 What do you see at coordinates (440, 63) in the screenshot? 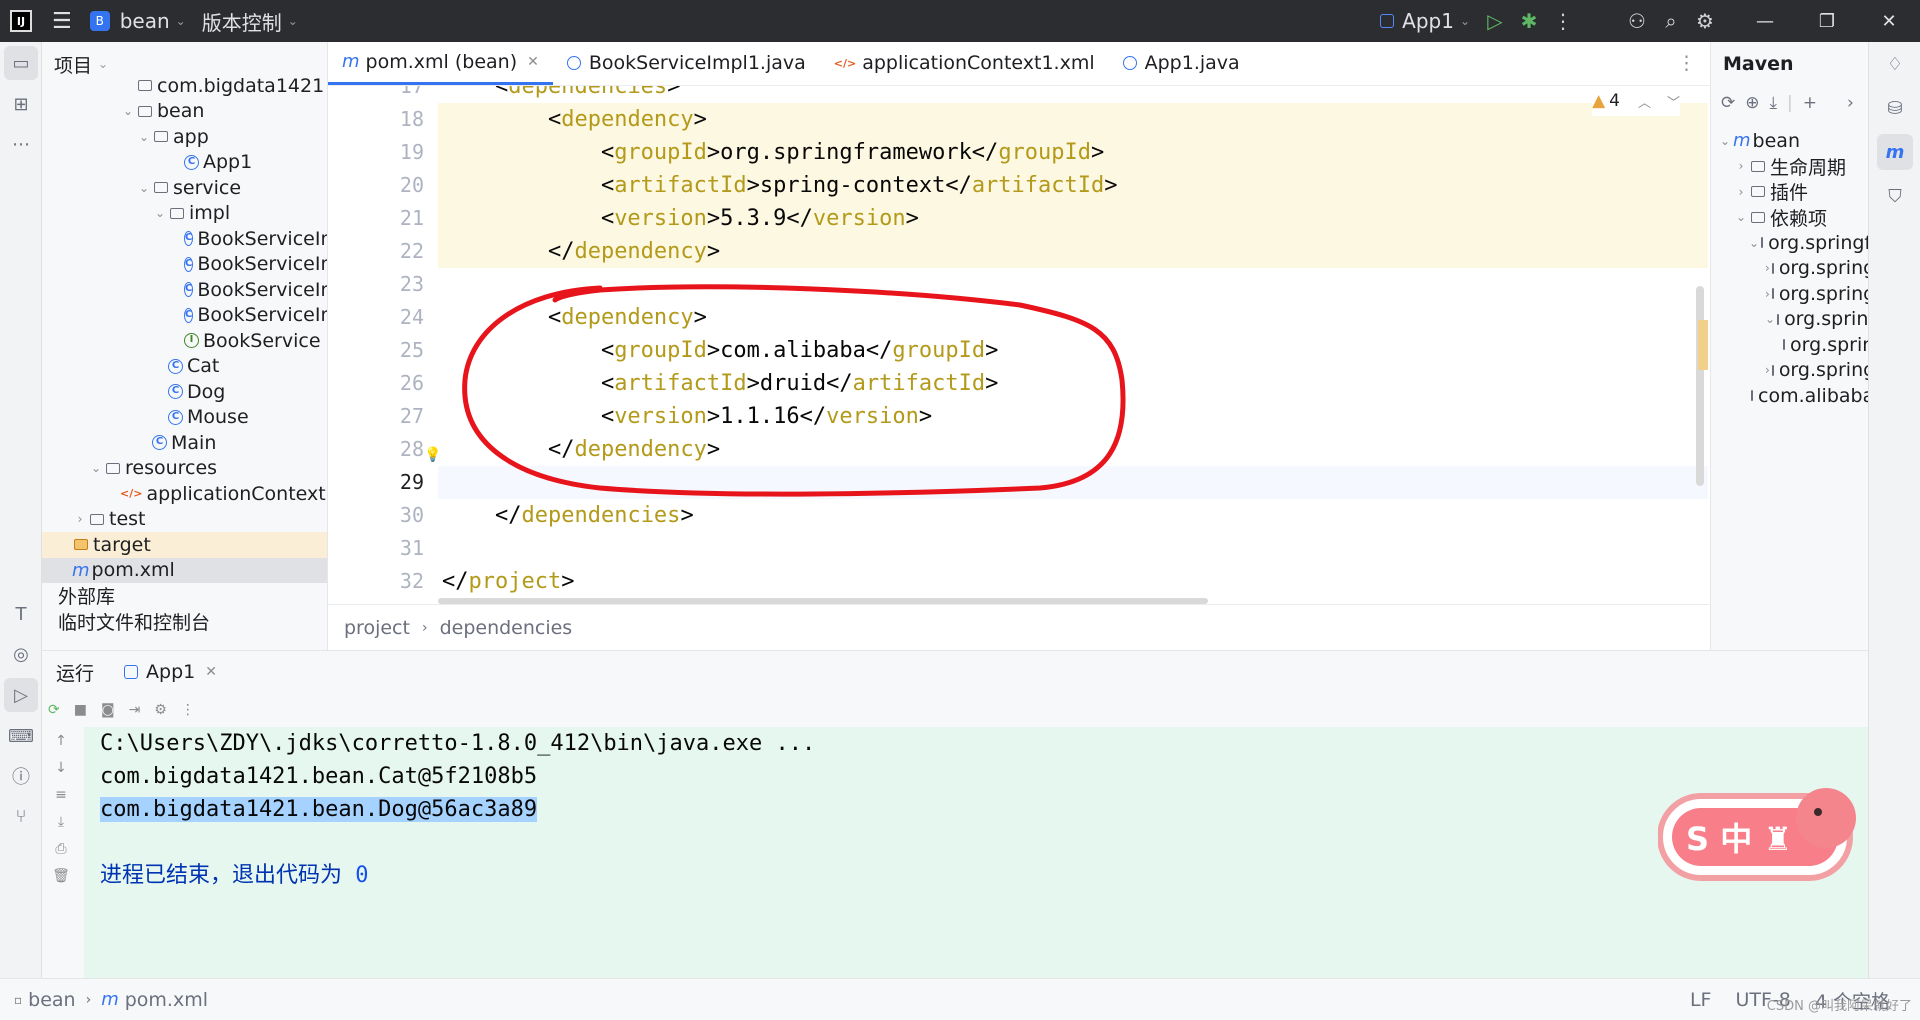
I see `editor-tab: m pom.xml (bean) ✕` at bounding box center [440, 63].